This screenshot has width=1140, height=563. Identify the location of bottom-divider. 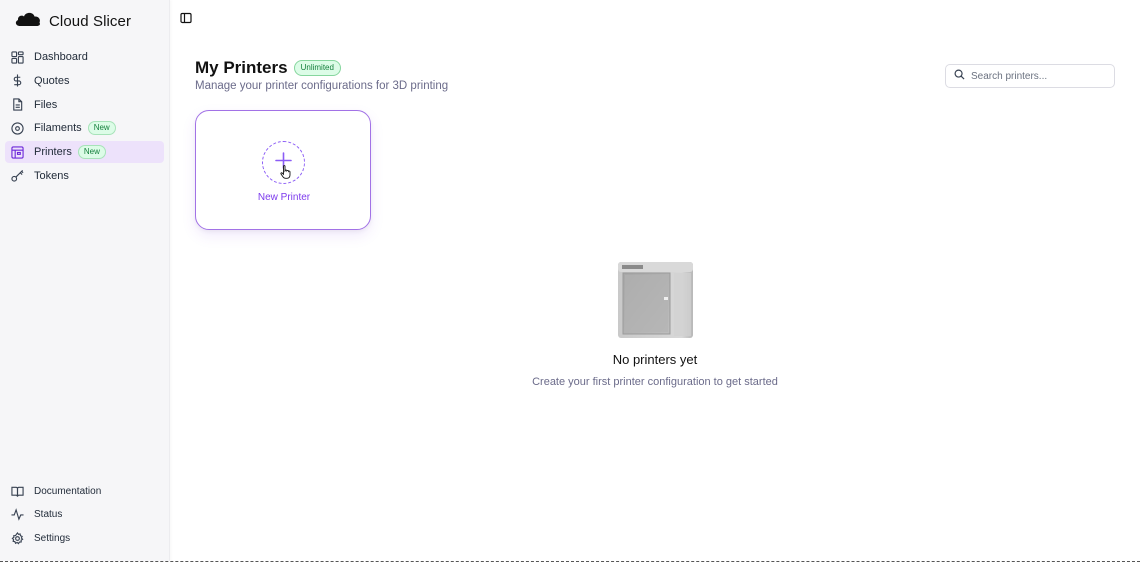
(570, 561).